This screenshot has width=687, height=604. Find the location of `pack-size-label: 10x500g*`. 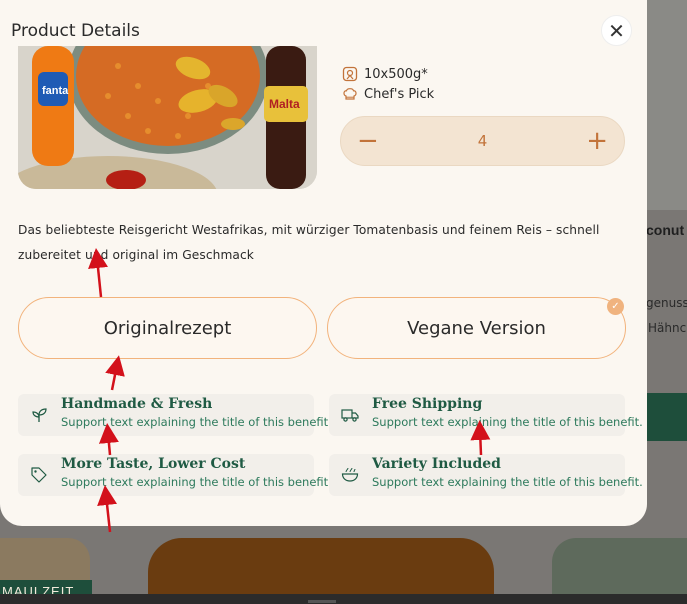

pack-size-label: 10x500g* is located at coordinates (396, 74).